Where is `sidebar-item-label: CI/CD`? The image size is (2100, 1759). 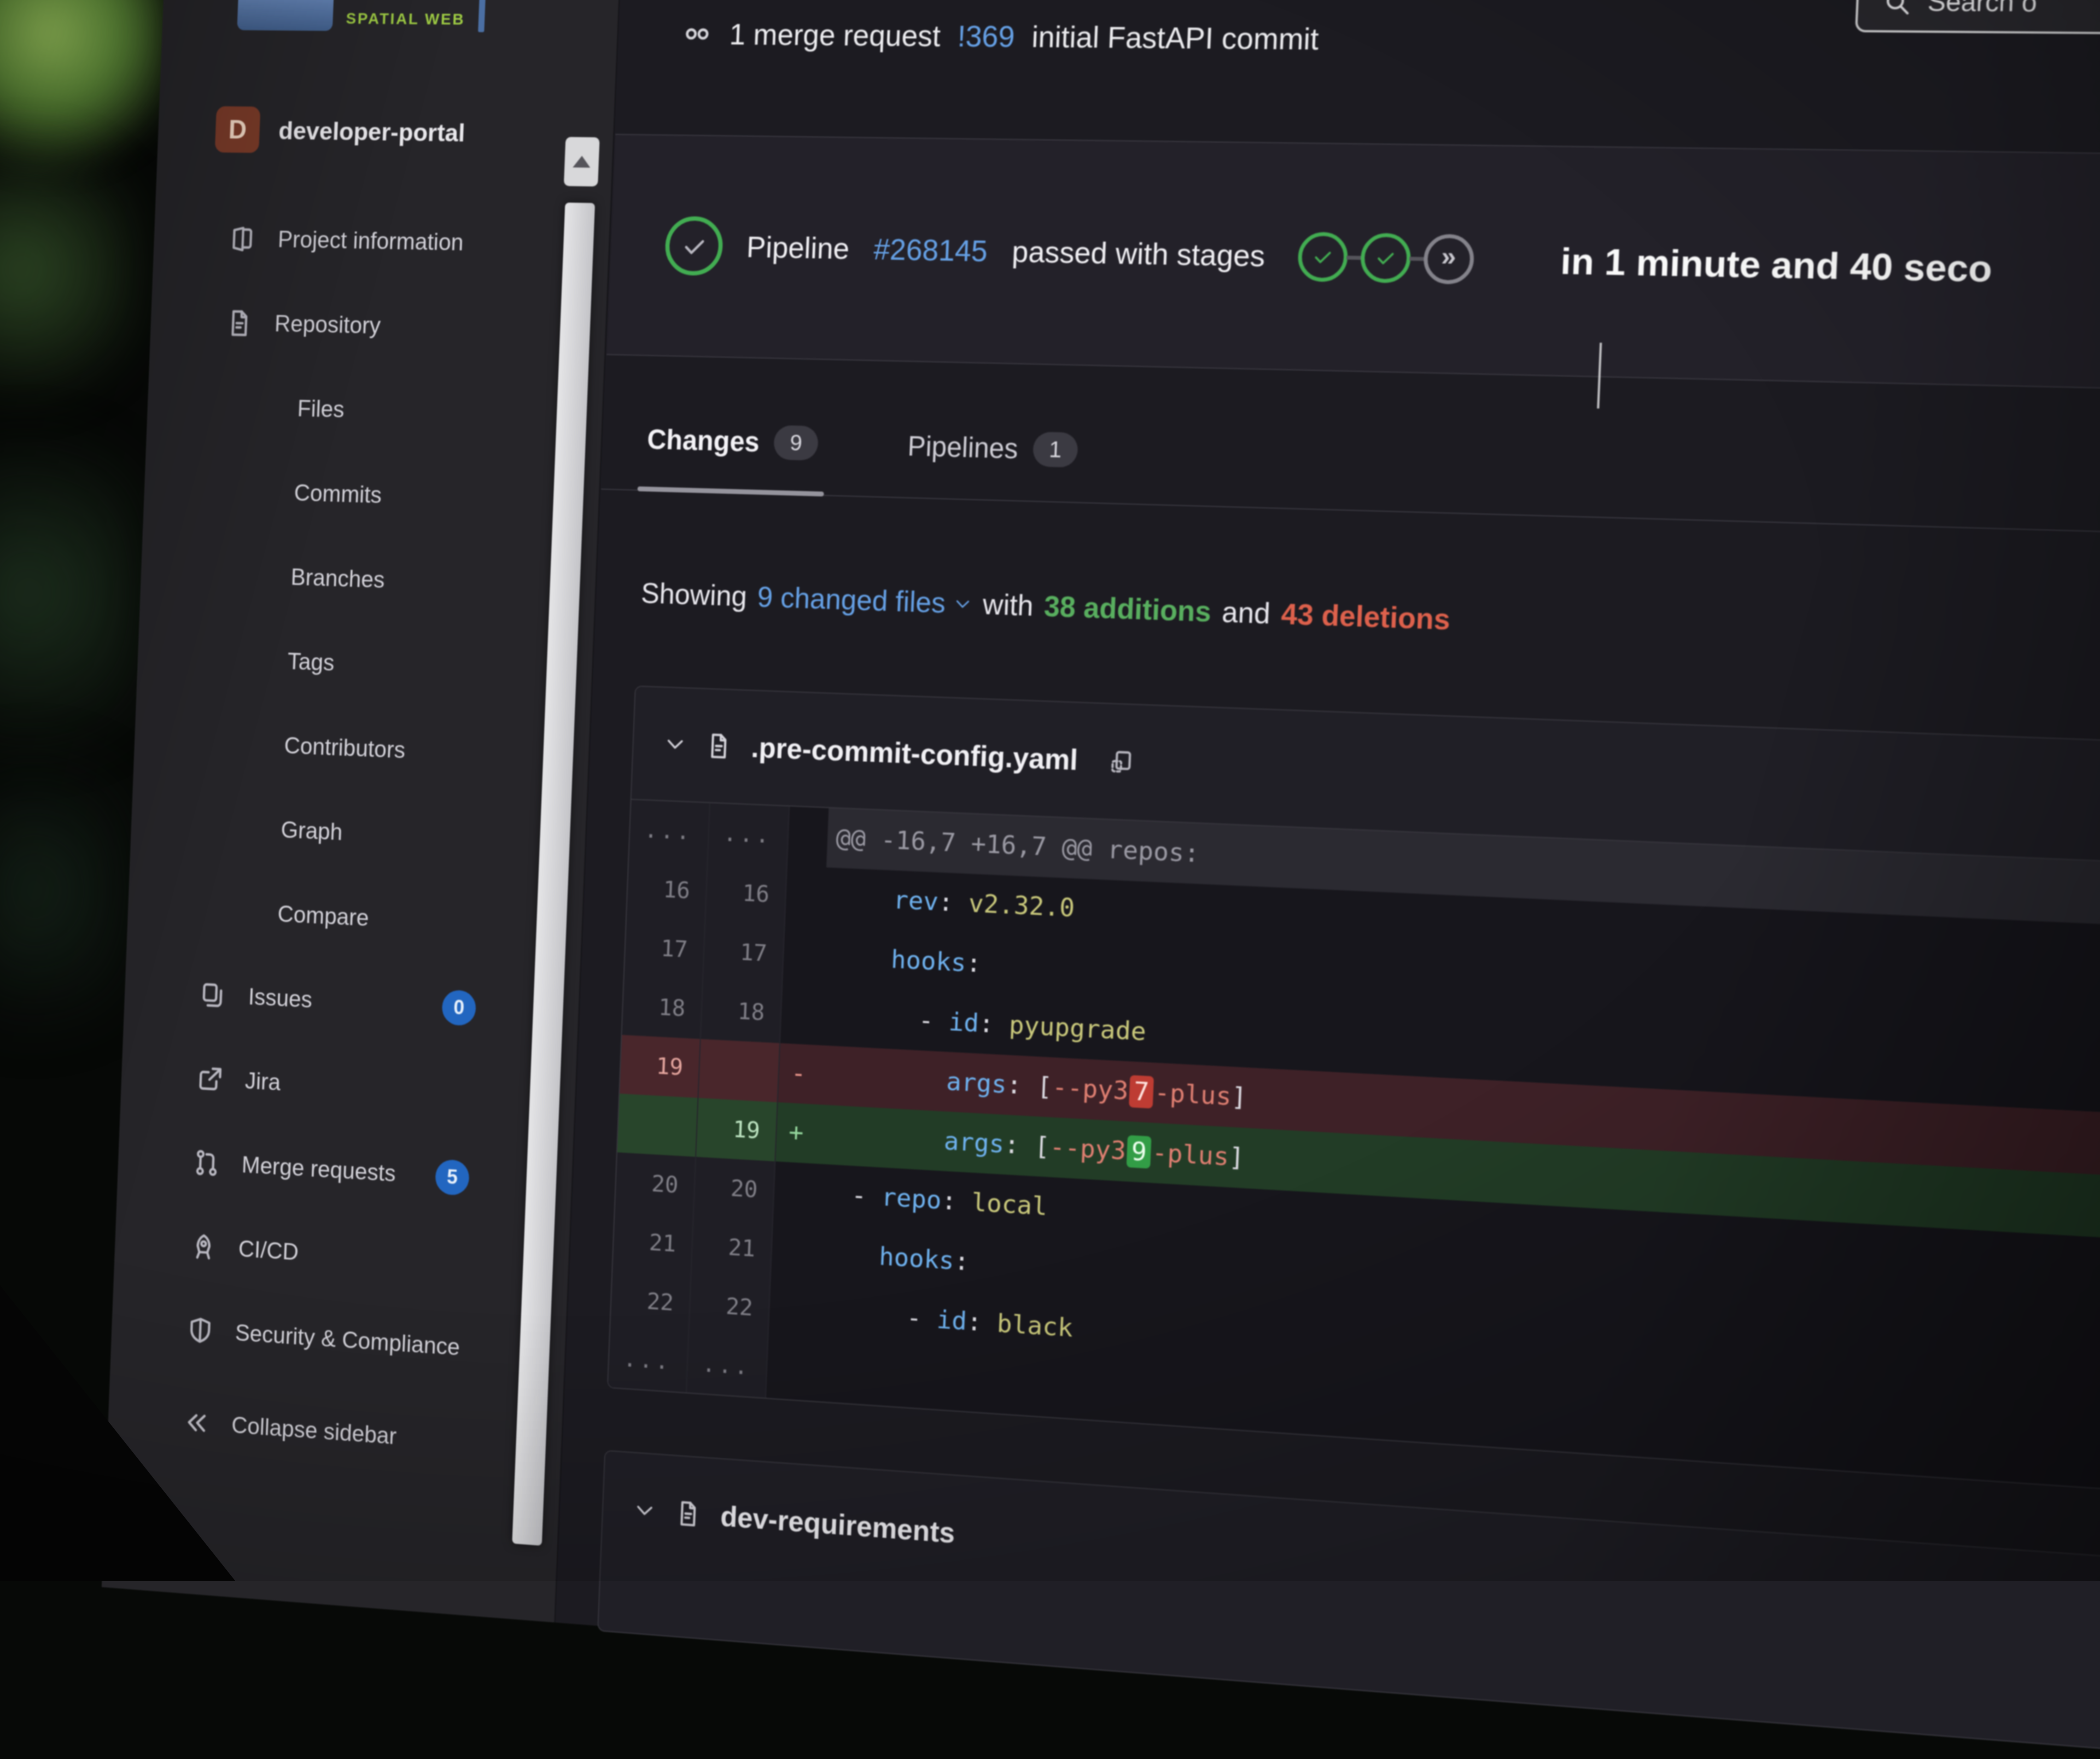 sidebar-item-label: CI/CD is located at coordinates (268, 1251).